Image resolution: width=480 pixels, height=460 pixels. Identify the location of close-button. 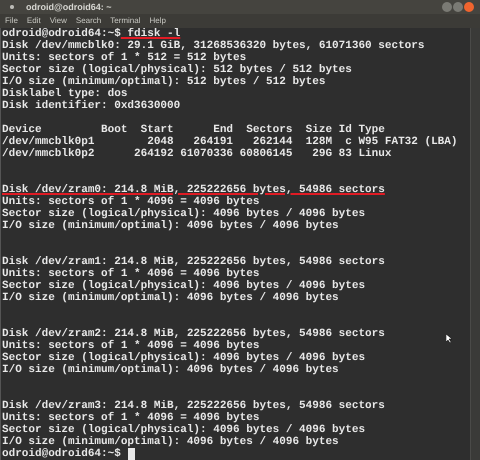
(469, 7).